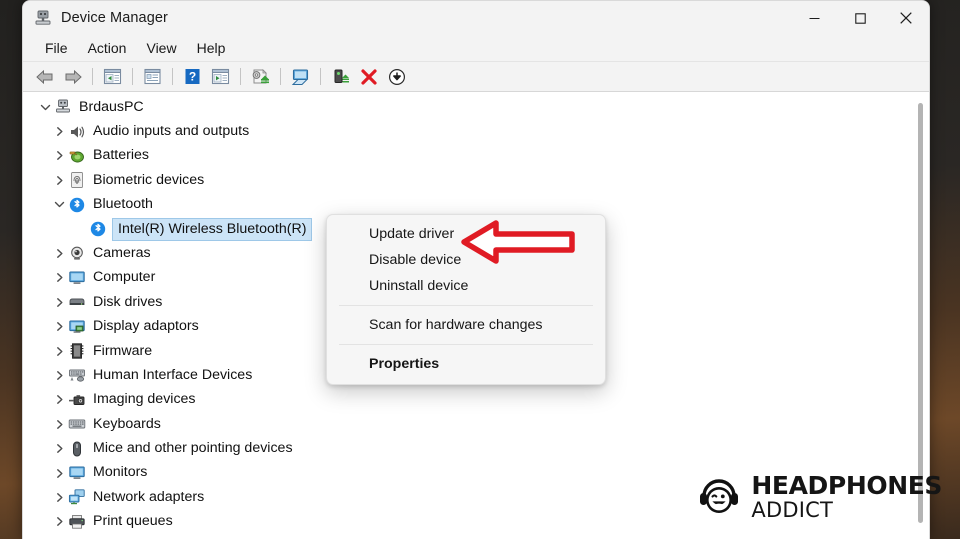  Describe the element at coordinates (171, 130) in the screenshot. I see `tree-item-label: Audio inputs and outputs` at that location.